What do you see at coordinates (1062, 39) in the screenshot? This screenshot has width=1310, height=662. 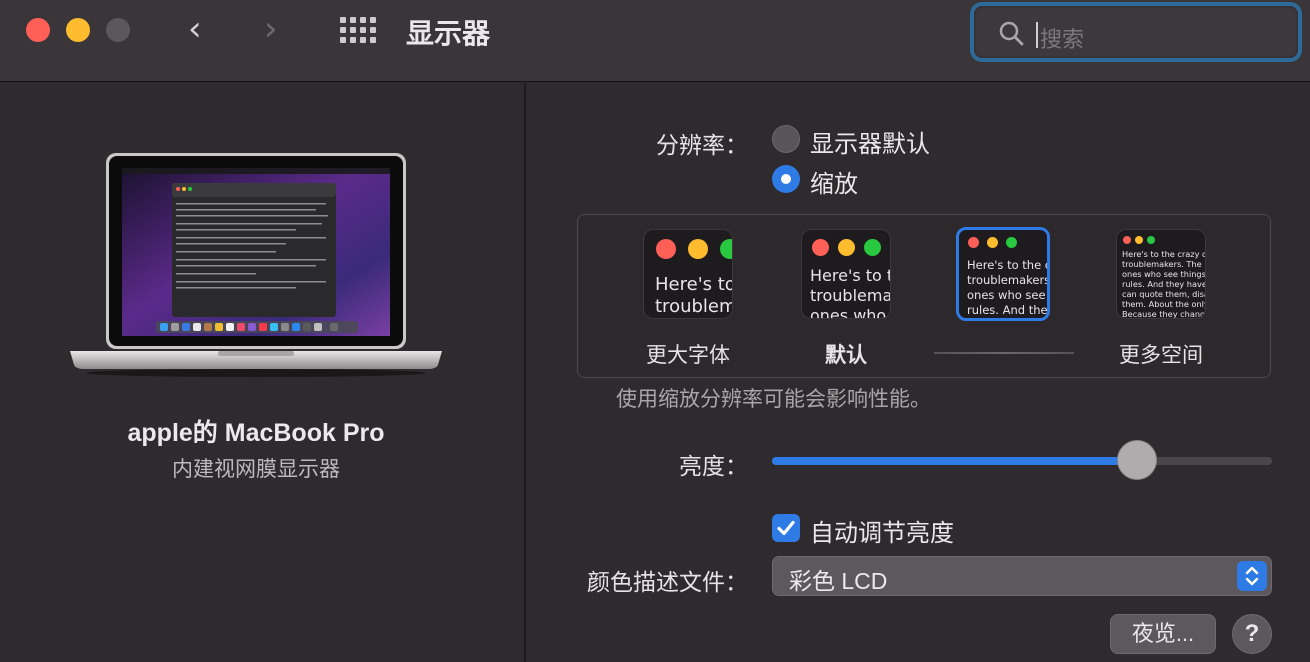 I see `search-placeholder: 搜索` at bounding box center [1062, 39].